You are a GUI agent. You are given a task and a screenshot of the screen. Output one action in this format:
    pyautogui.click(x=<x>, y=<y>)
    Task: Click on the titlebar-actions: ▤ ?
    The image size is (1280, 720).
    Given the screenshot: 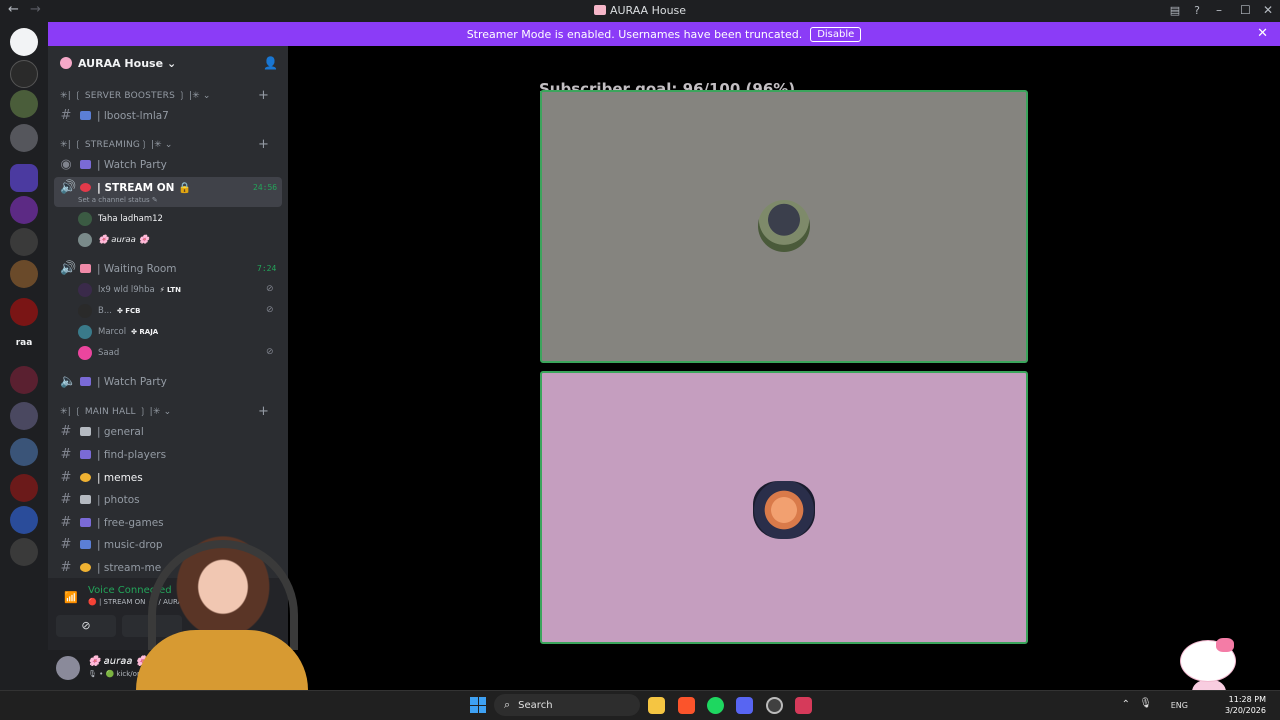 What is the action you would take?
    pyautogui.click(x=1185, y=10)
    